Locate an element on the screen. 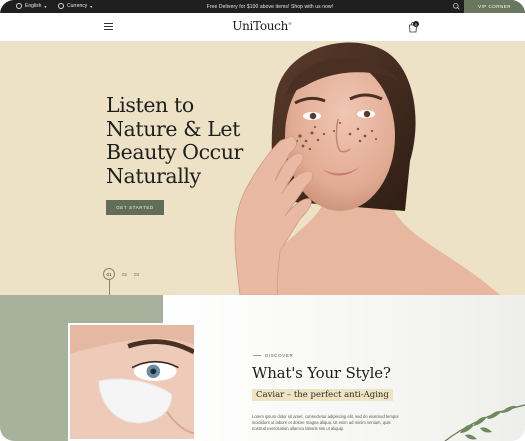 This screenshot has height=441, width=525. currency-icon is located at coordinates (61, 6).